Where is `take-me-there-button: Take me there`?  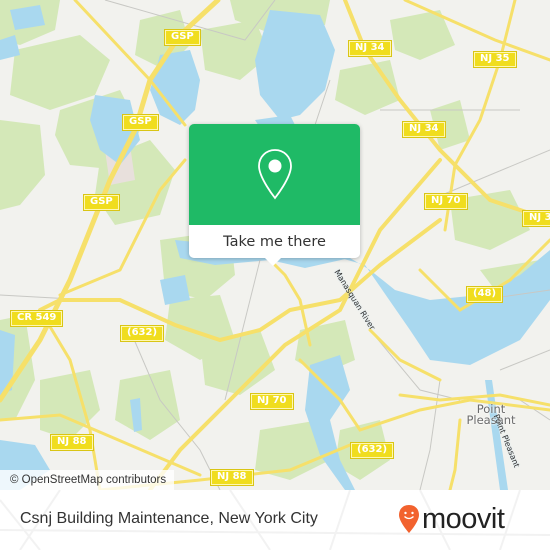
take-me-there-button: Take me there is located at coordinates (274, 241).